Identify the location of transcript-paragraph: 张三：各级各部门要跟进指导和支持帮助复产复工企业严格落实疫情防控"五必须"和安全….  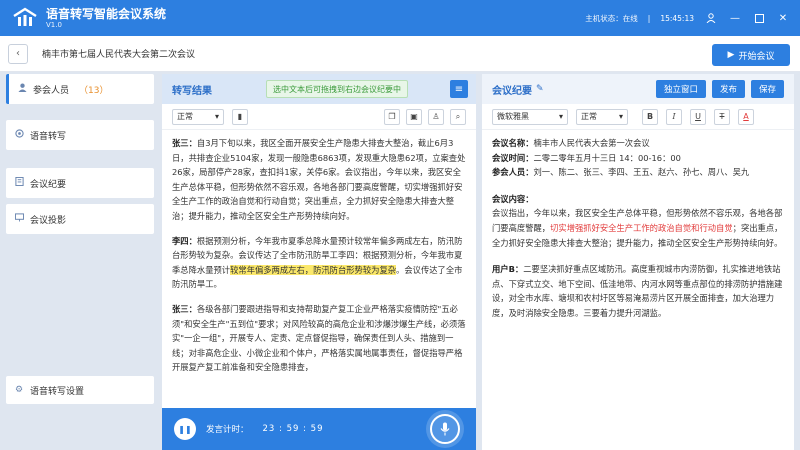
(319, 338).